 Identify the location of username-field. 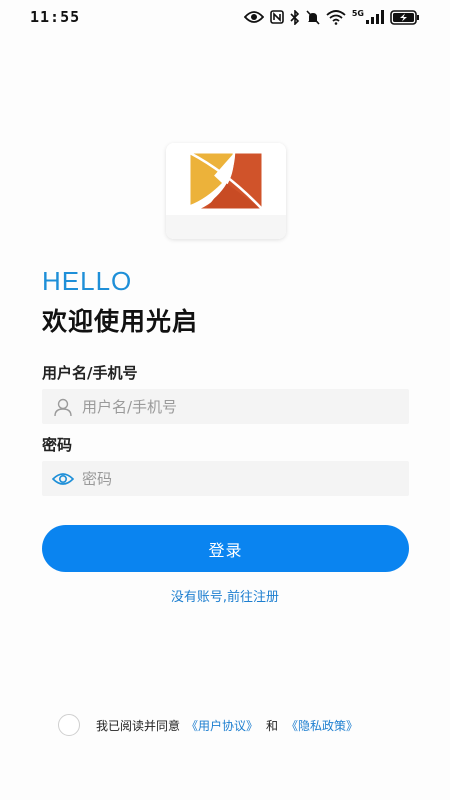
(225, 406).